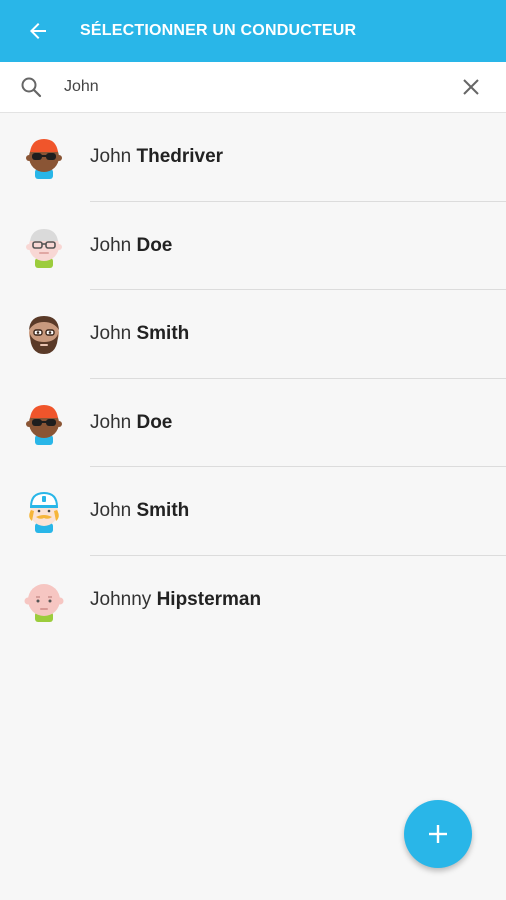  I want to click on plus-icon, so click(438, 834).